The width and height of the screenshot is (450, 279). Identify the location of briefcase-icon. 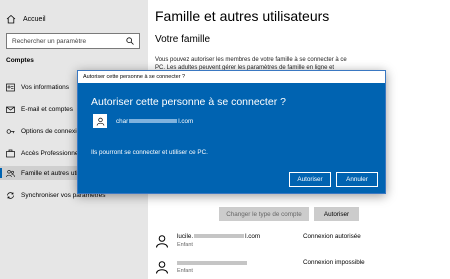
(10, 153).